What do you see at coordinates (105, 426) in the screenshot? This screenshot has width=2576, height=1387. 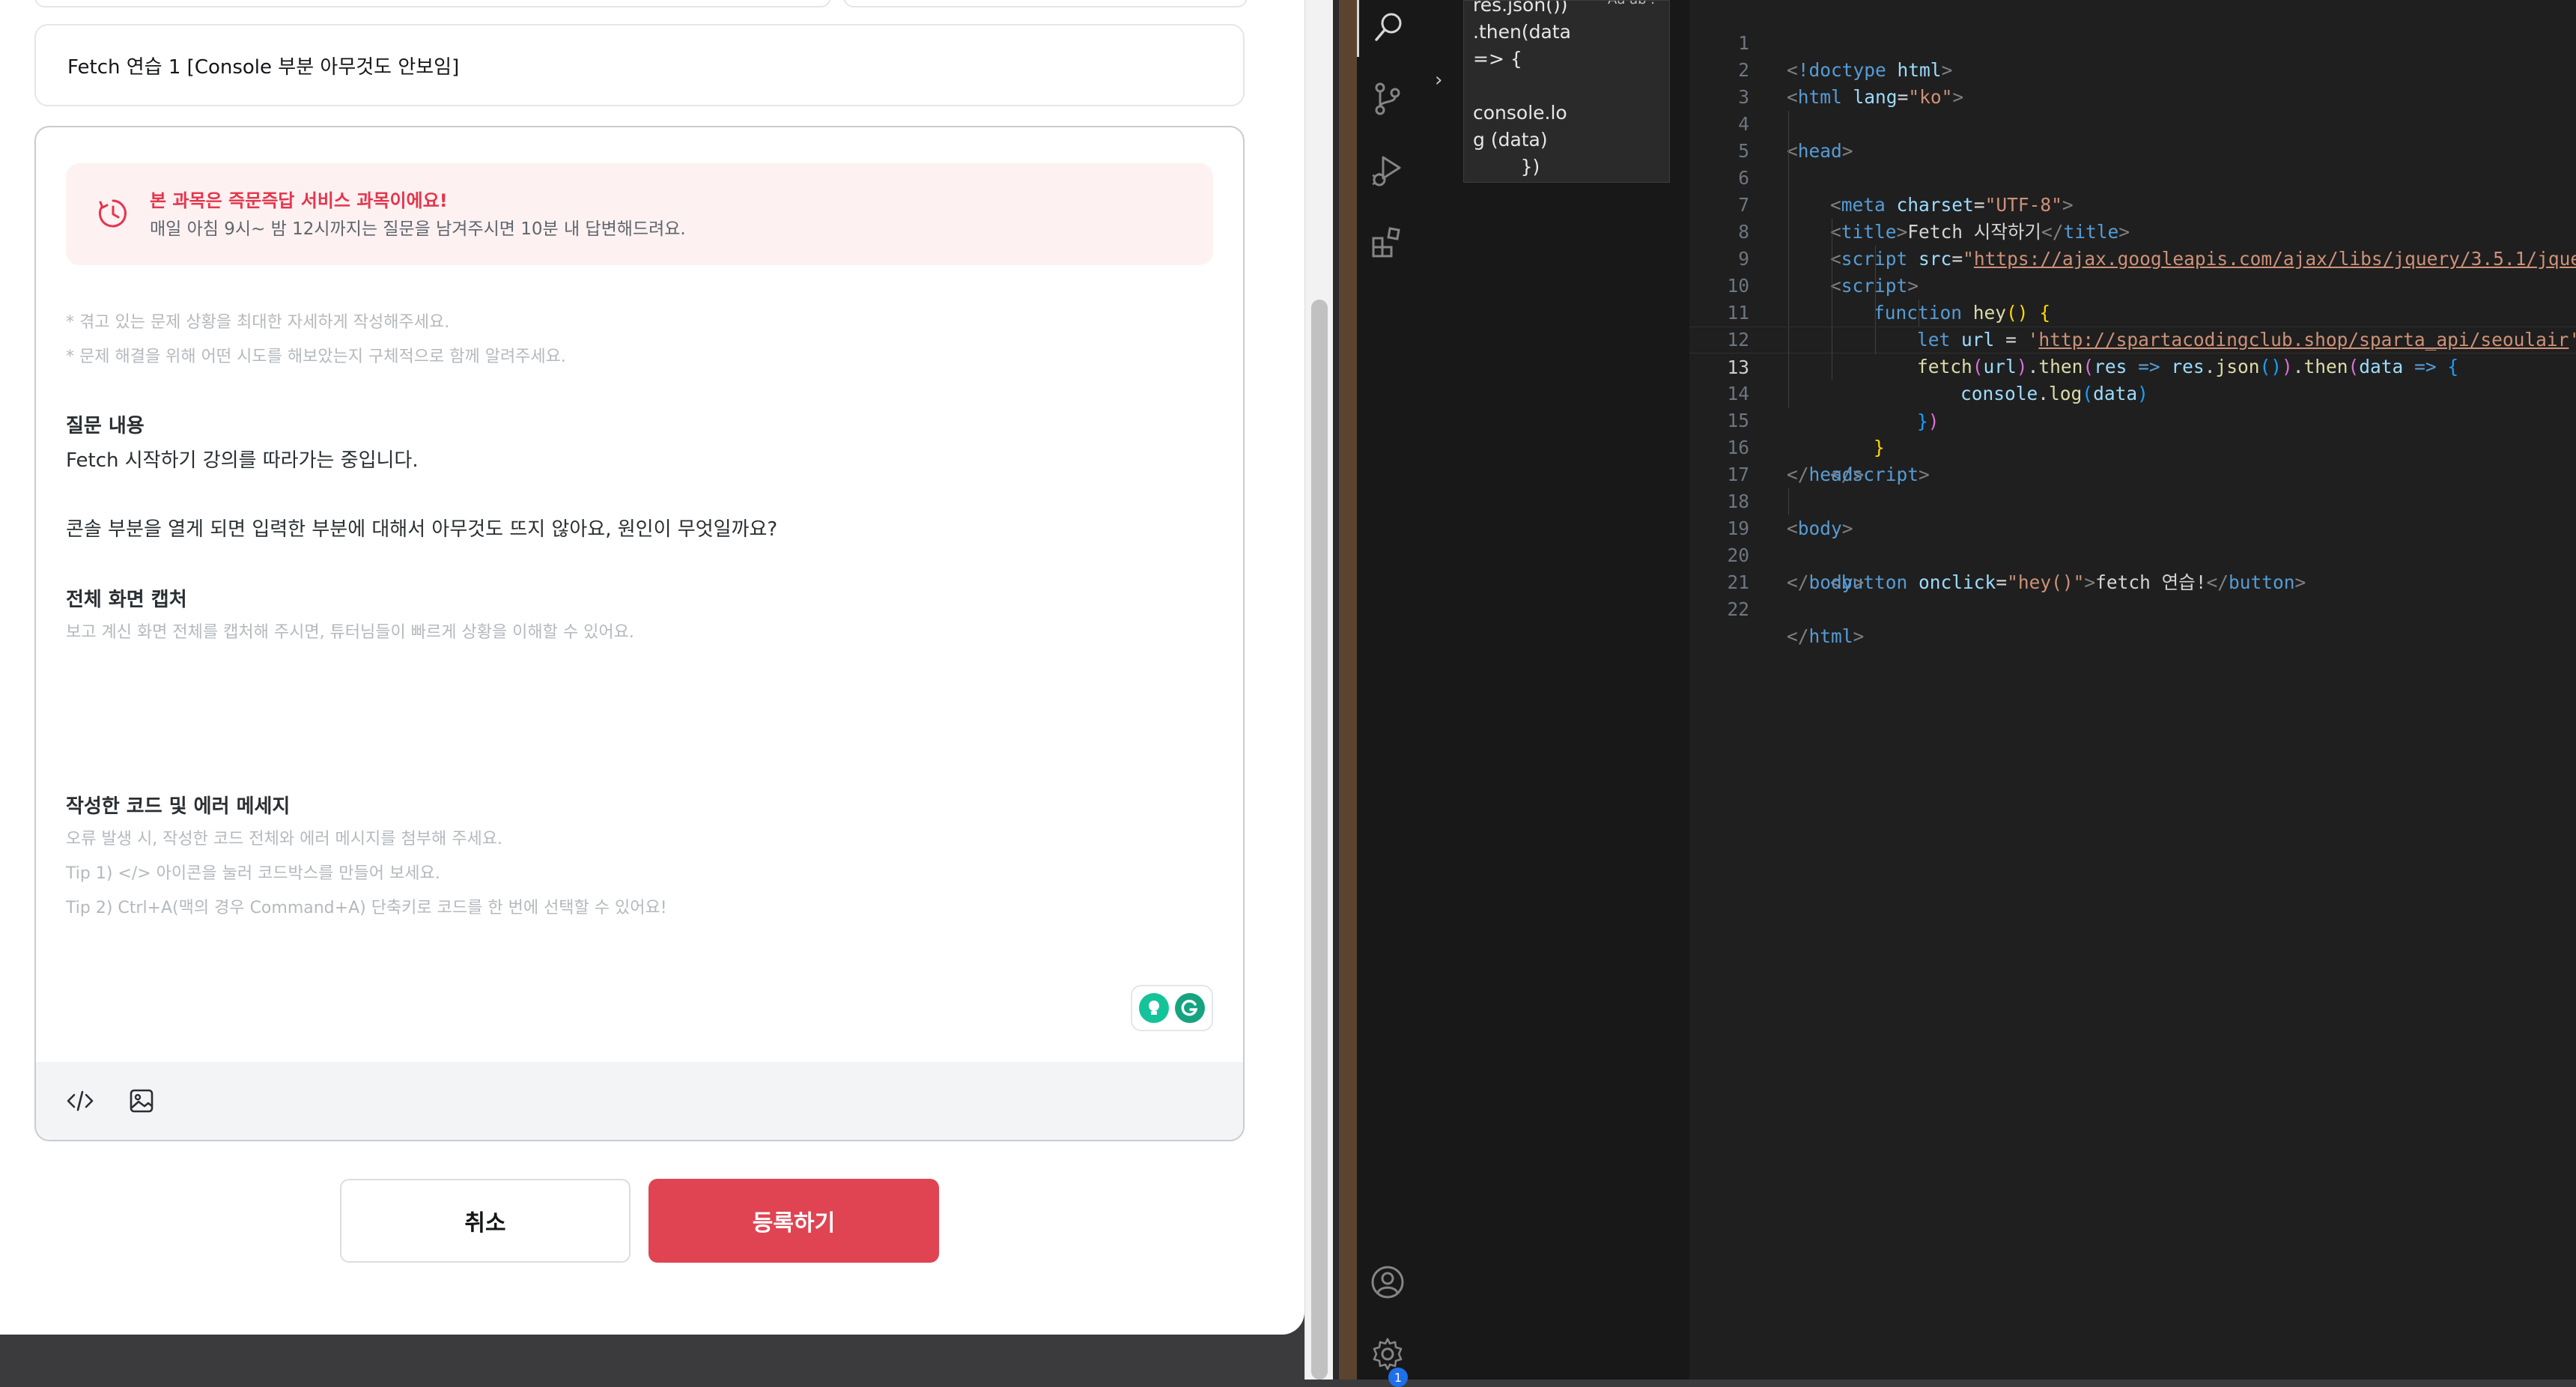 I see `question-heading: 질문 내용` at bounding box center [105, 426].